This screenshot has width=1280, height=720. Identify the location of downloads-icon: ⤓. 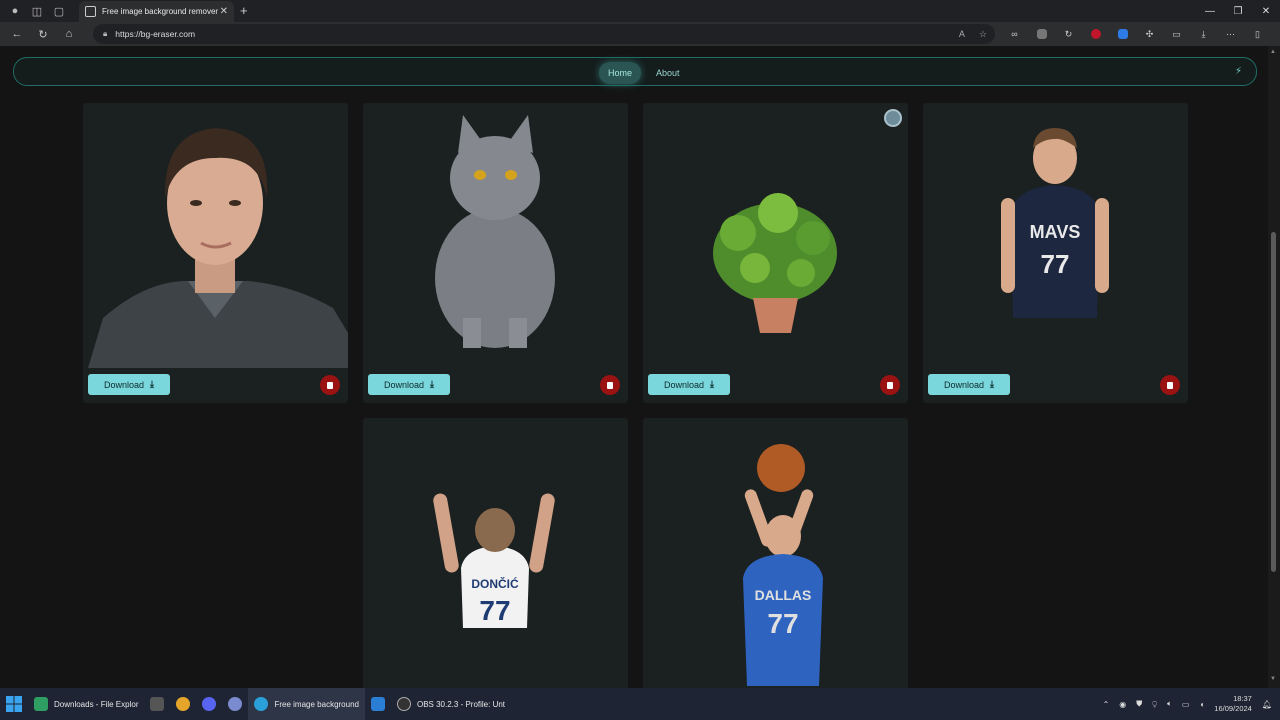
(1203, 34).